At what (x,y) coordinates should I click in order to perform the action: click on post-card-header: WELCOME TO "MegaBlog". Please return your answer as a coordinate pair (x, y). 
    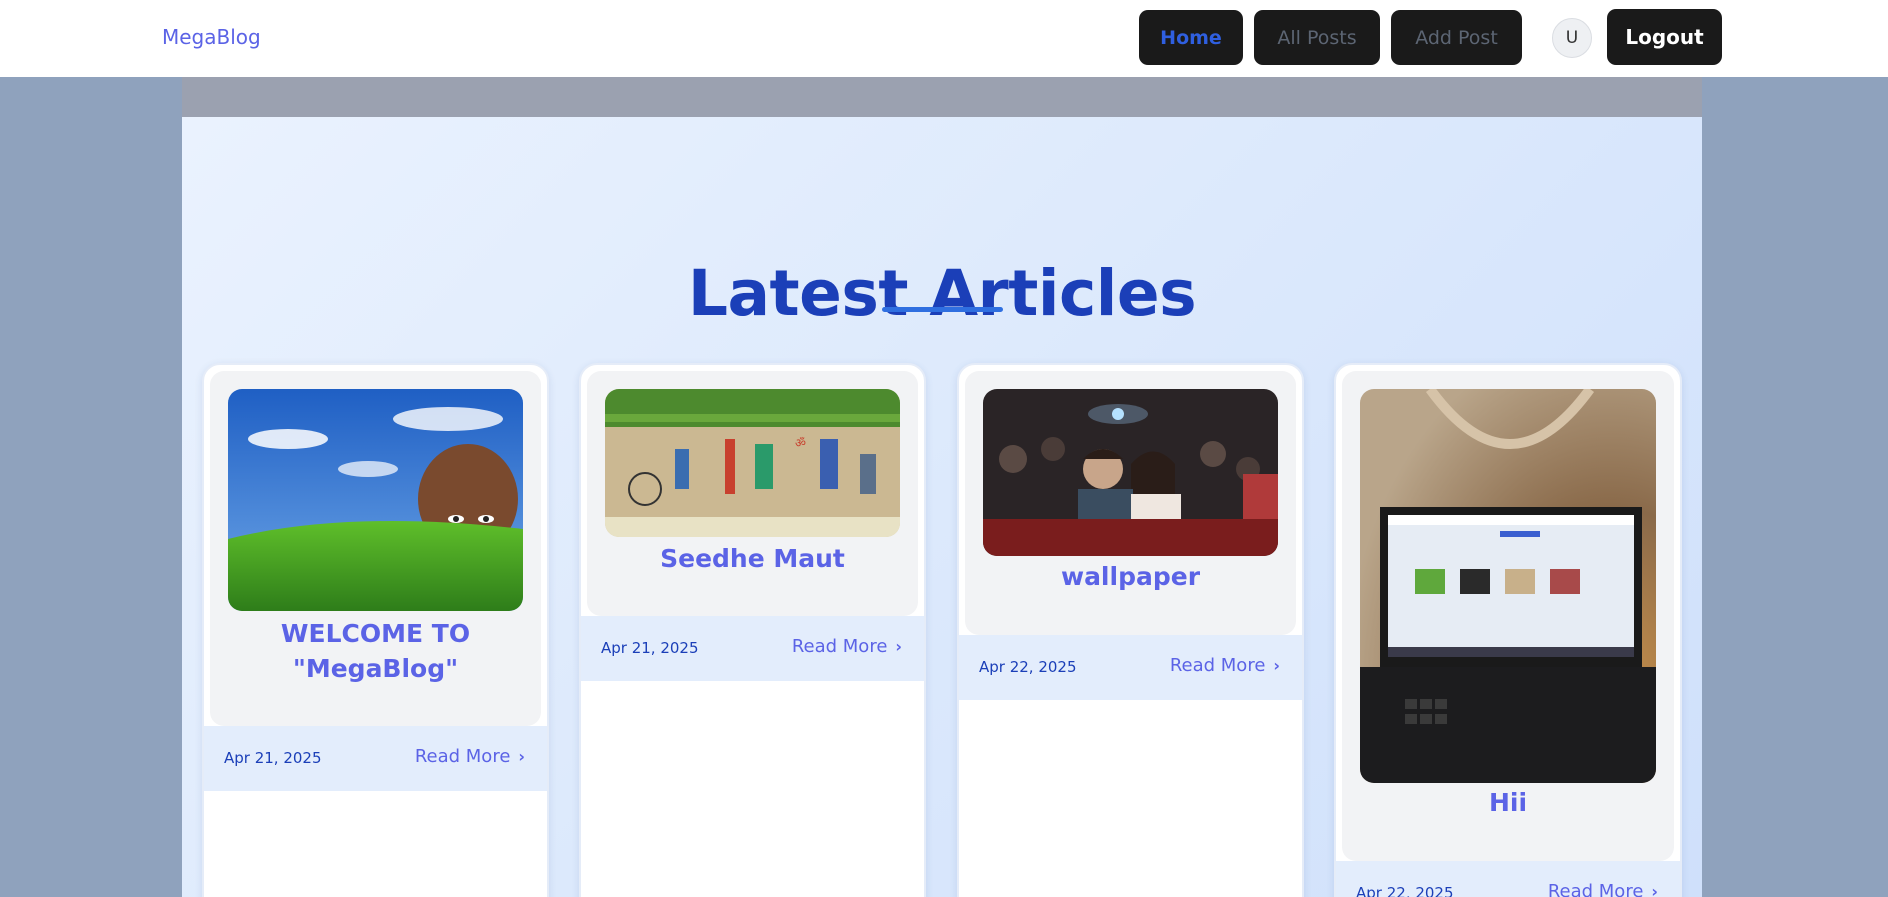
    Looking at the image, I should click on (375, 548).